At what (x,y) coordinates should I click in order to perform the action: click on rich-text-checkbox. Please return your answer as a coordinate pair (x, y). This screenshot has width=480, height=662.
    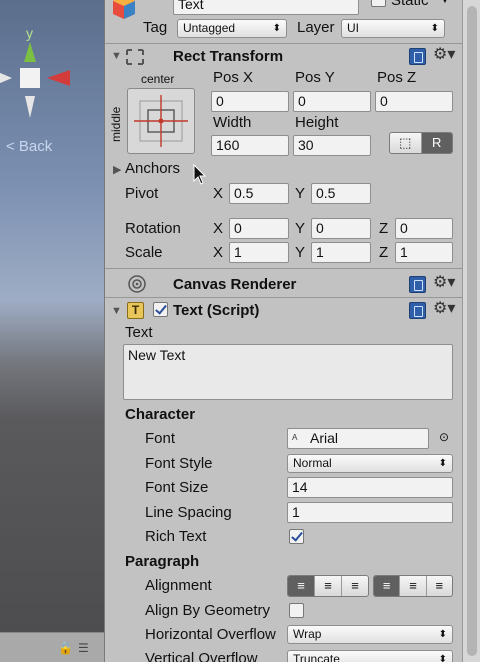
    Looking at the image, I should click on (296, 536).